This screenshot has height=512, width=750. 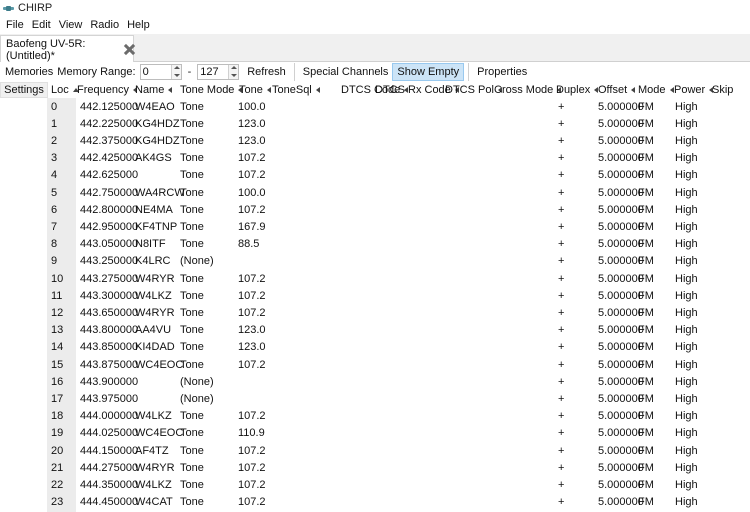 I want to click on cell-tone: 88.5, so click(x=248, y=244).